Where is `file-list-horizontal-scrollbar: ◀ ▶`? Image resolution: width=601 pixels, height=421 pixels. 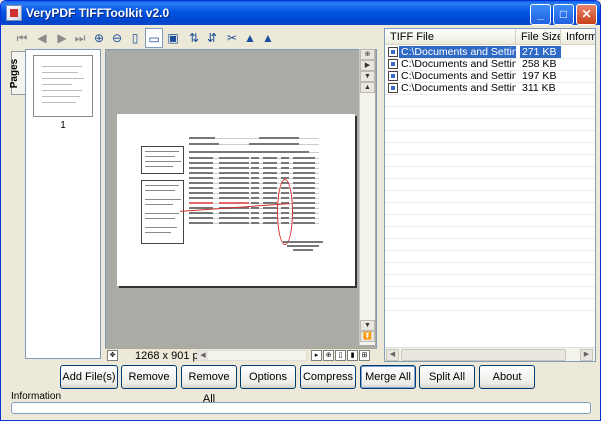
file-list-horizontal-scrollbar: ◀ ▶ is located at coordinates (490, 354).